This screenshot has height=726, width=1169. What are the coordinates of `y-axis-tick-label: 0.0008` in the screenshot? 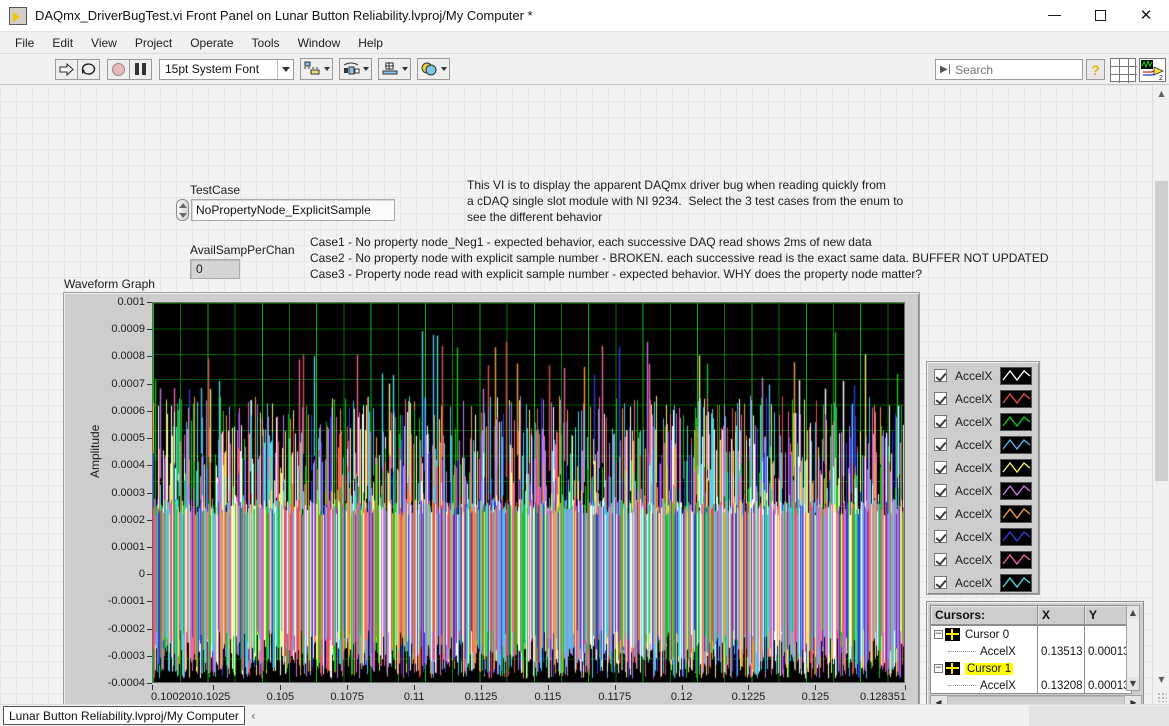 It's located at (128, 356).